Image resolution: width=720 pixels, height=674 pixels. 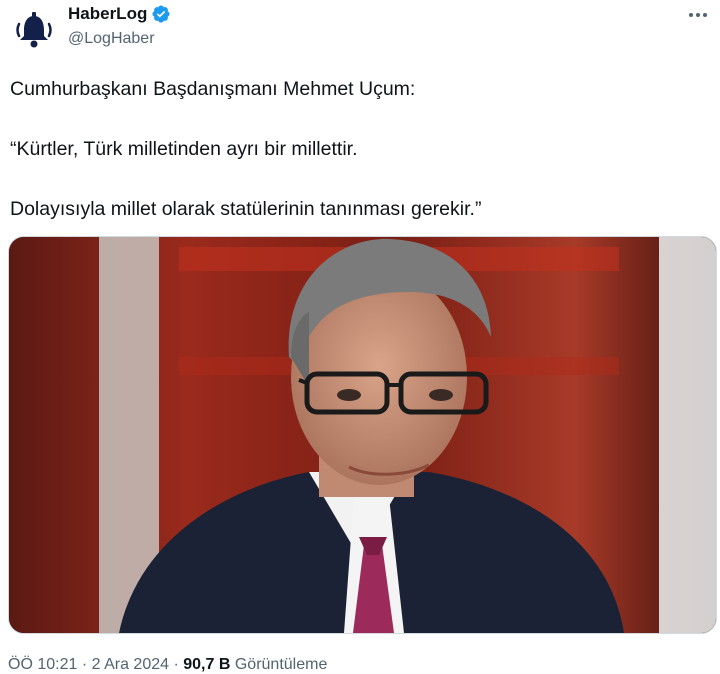 What do you see at coordinates (111, 39) in the screenshot?
I see `author-handle: @LogHaber` at bounding box center [111, 39].